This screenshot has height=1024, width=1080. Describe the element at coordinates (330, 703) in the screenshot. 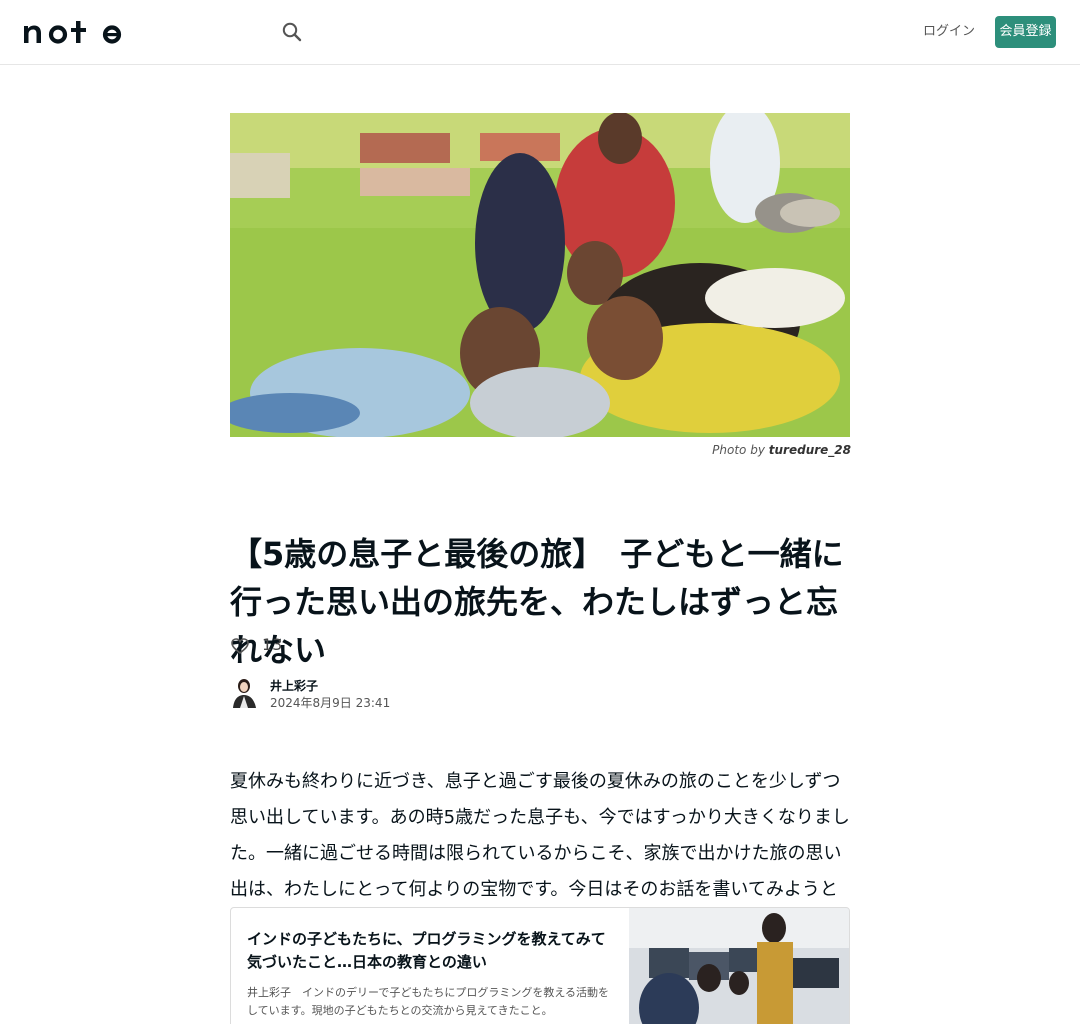

I see `post-date: 2024年8月9日 23:41` at that location.